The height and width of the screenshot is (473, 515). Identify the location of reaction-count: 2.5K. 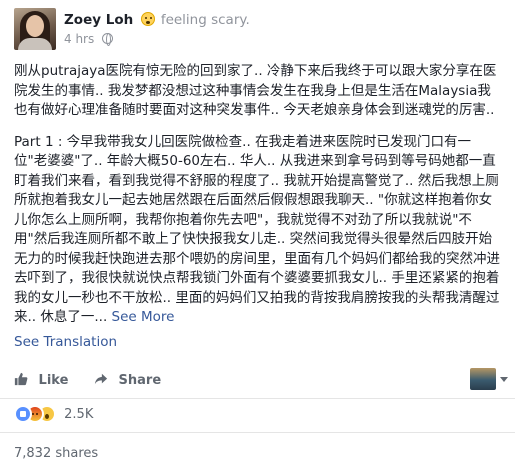
(79, 414).